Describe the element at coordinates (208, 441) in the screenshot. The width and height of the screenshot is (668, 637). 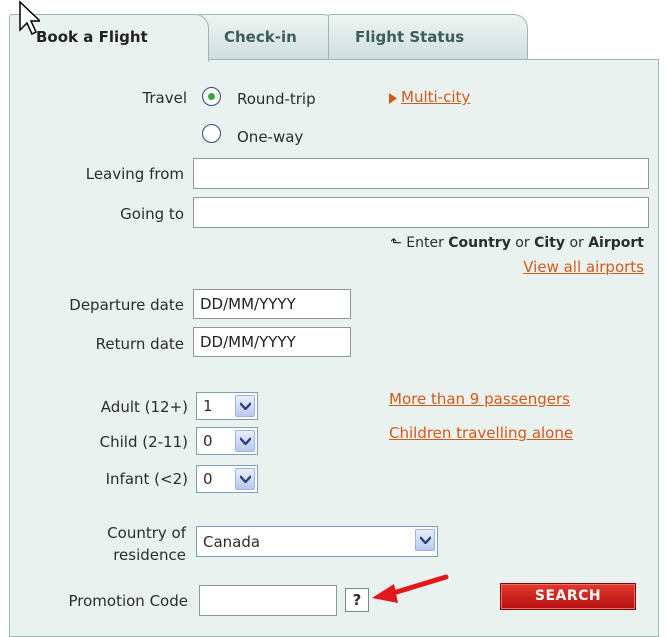
I see `child-select-value: 0` at that location.